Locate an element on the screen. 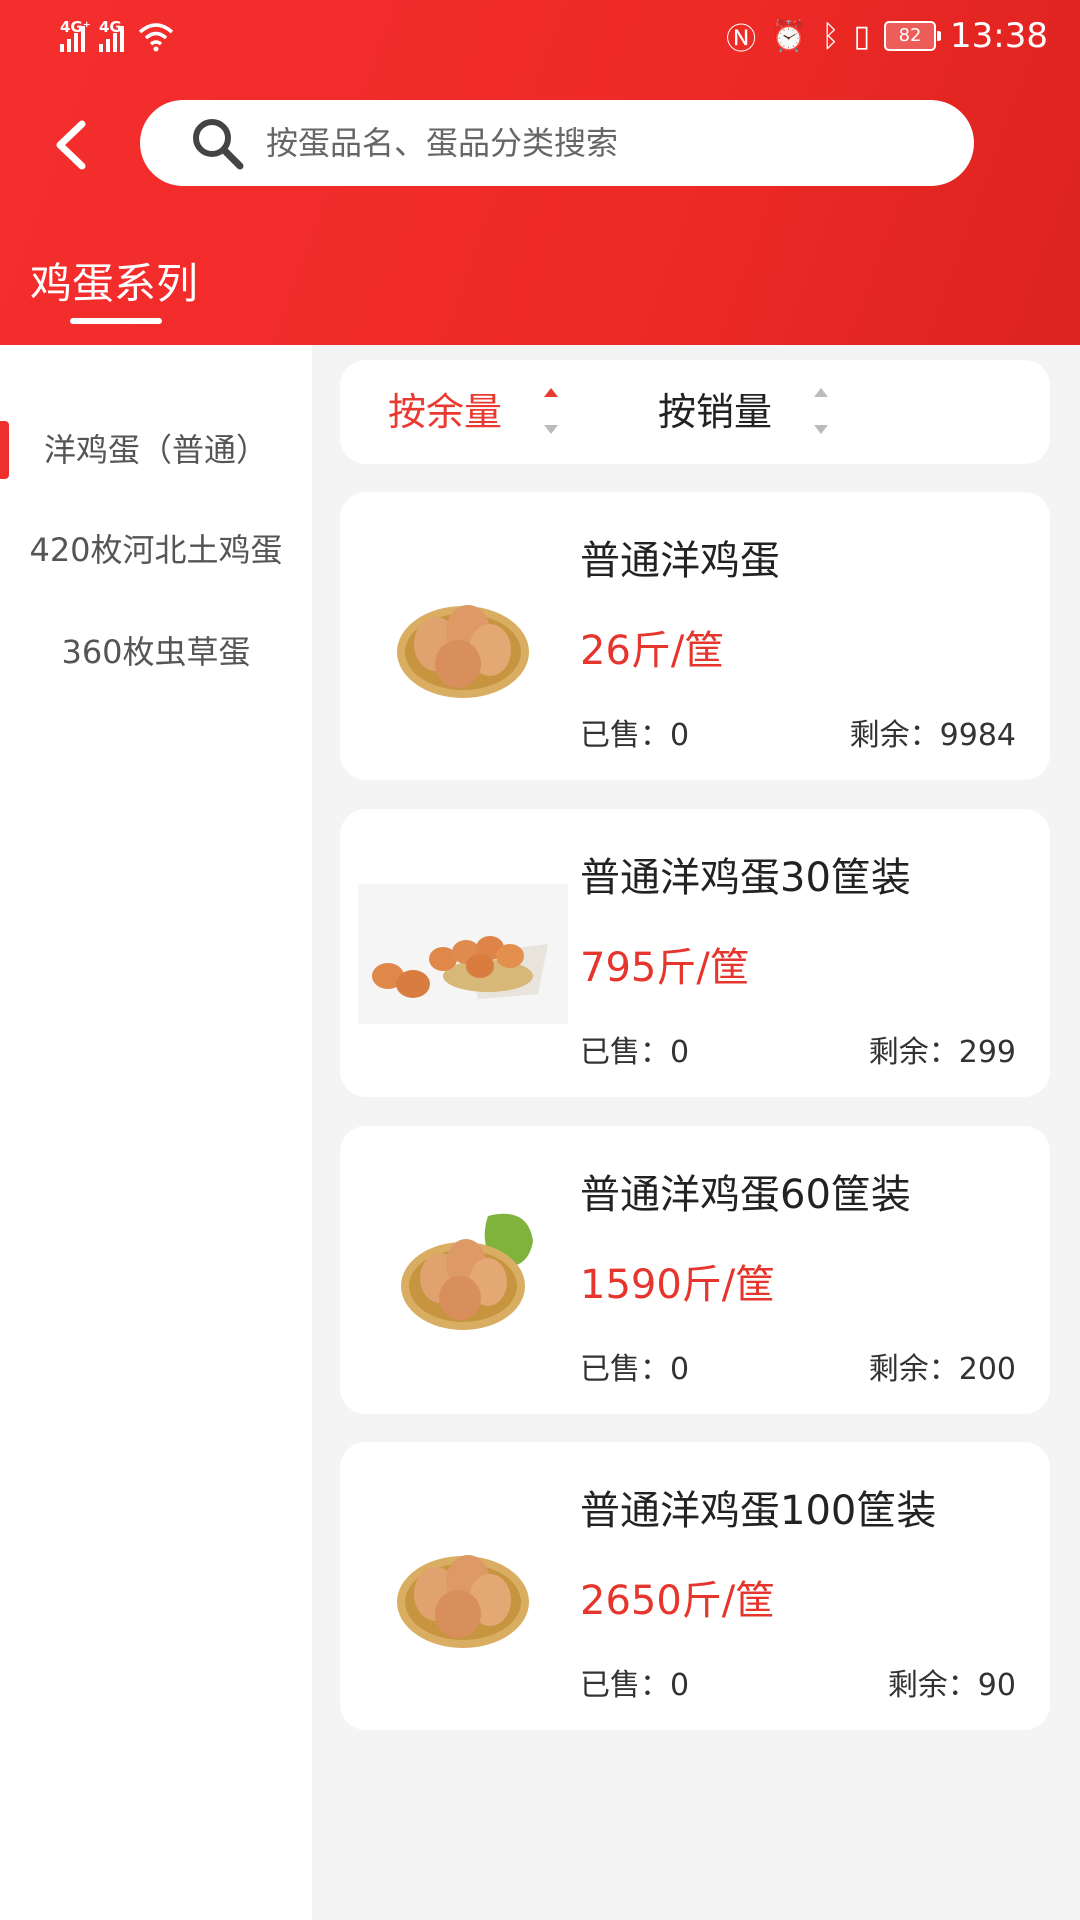  active-indicator is located at coordinates (4, 450).